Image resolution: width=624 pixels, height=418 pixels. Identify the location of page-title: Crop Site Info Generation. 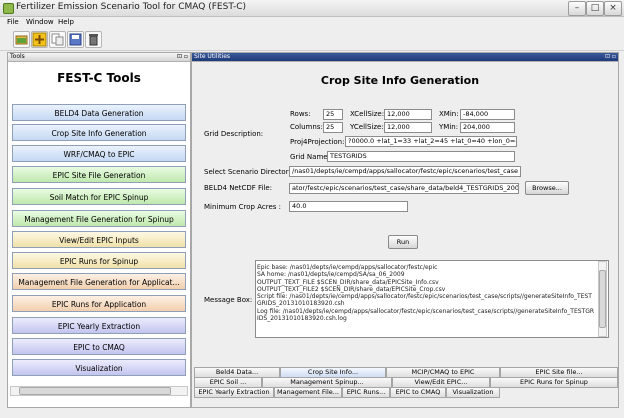
(400, 80).